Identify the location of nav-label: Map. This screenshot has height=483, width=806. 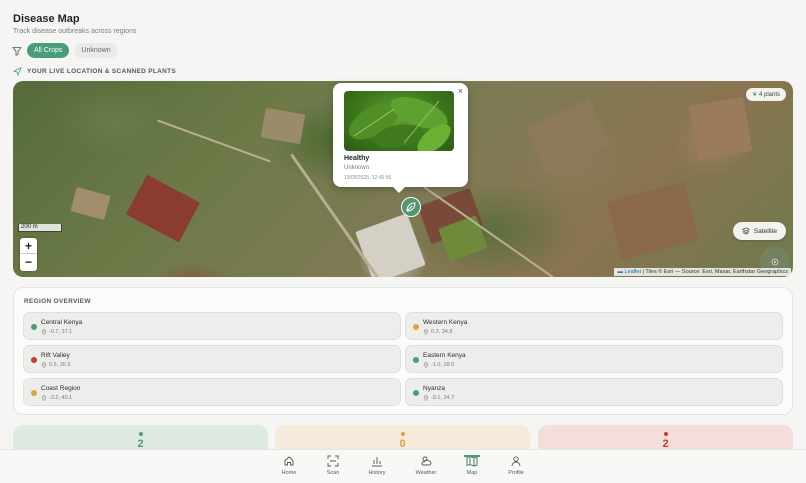
(472, 473).